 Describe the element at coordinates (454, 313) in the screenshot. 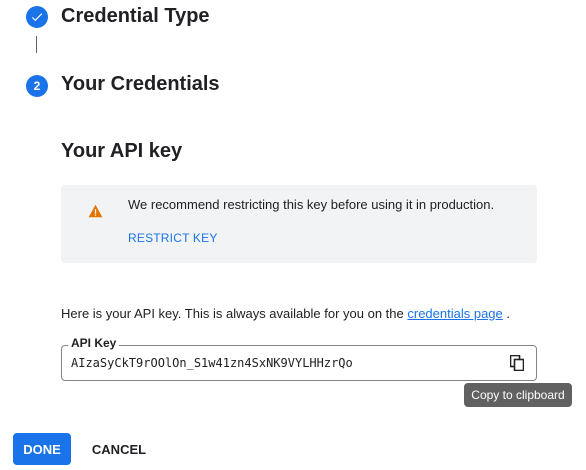

I see `credentials-page-link: credentials page` at that location.